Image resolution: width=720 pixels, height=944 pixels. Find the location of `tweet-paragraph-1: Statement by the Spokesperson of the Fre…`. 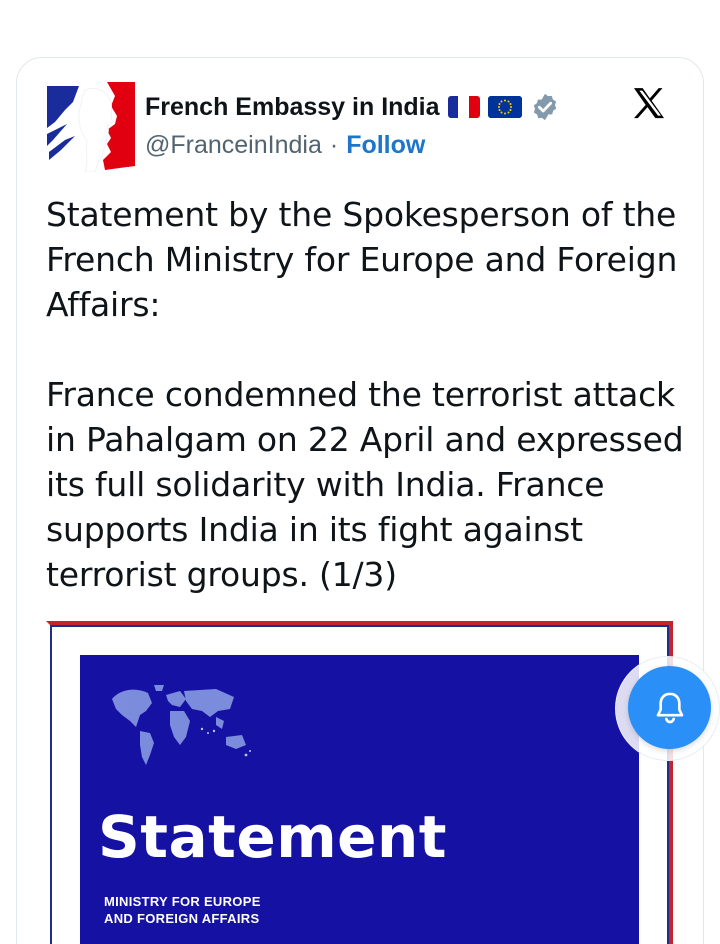

tweet-paragraph-1: Statement by the Spokesperson of the Fre… is located at coordinates (362, 259).